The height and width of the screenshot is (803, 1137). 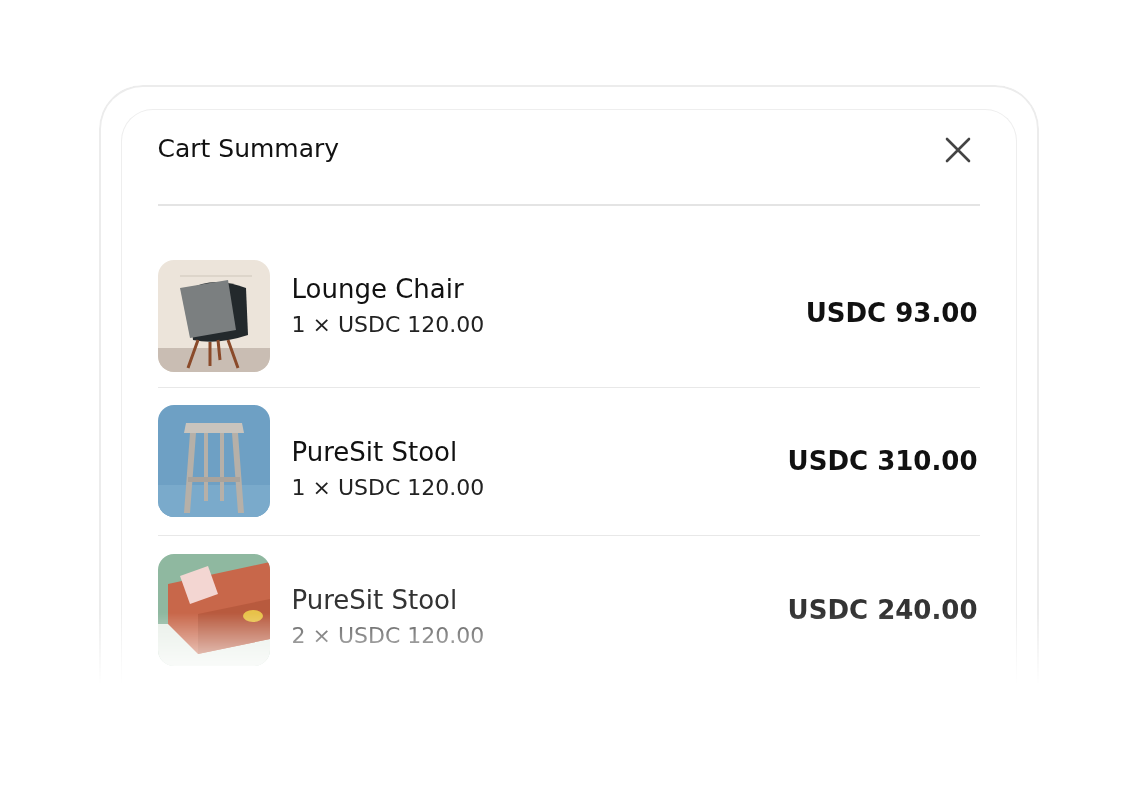 What do you see at coordinates (882, 461) in the screenshot?
I see `item-total: USDC 310.00` at bounding box center [882, 461].